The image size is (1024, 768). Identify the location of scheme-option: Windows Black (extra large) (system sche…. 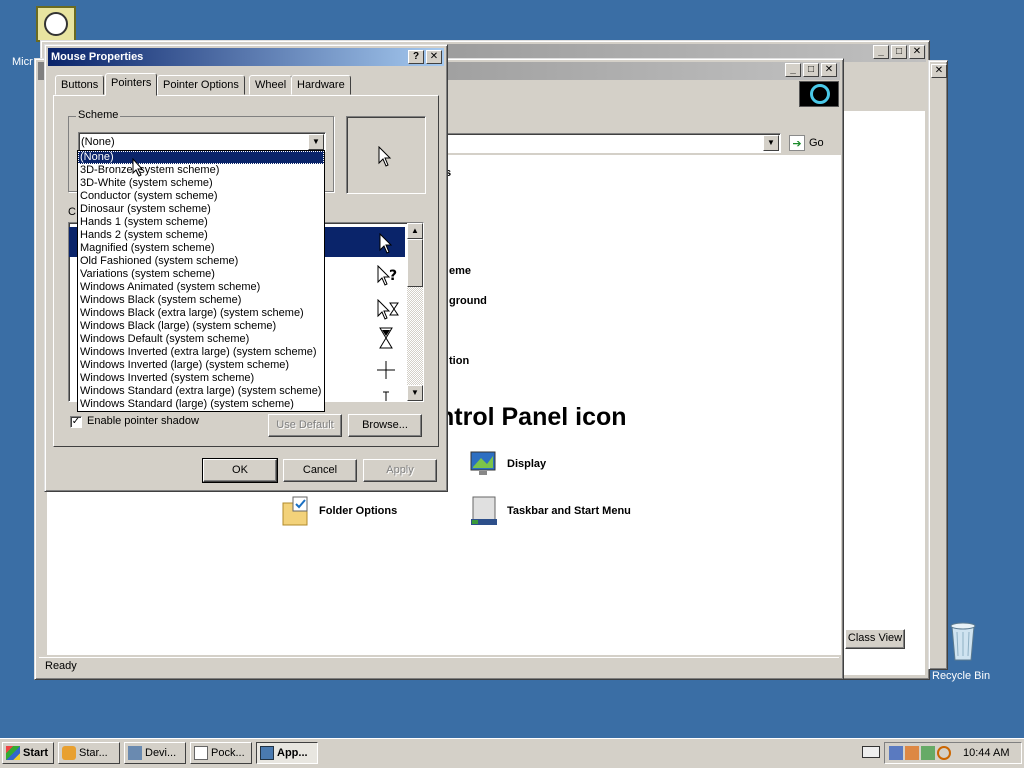
(201, 313).